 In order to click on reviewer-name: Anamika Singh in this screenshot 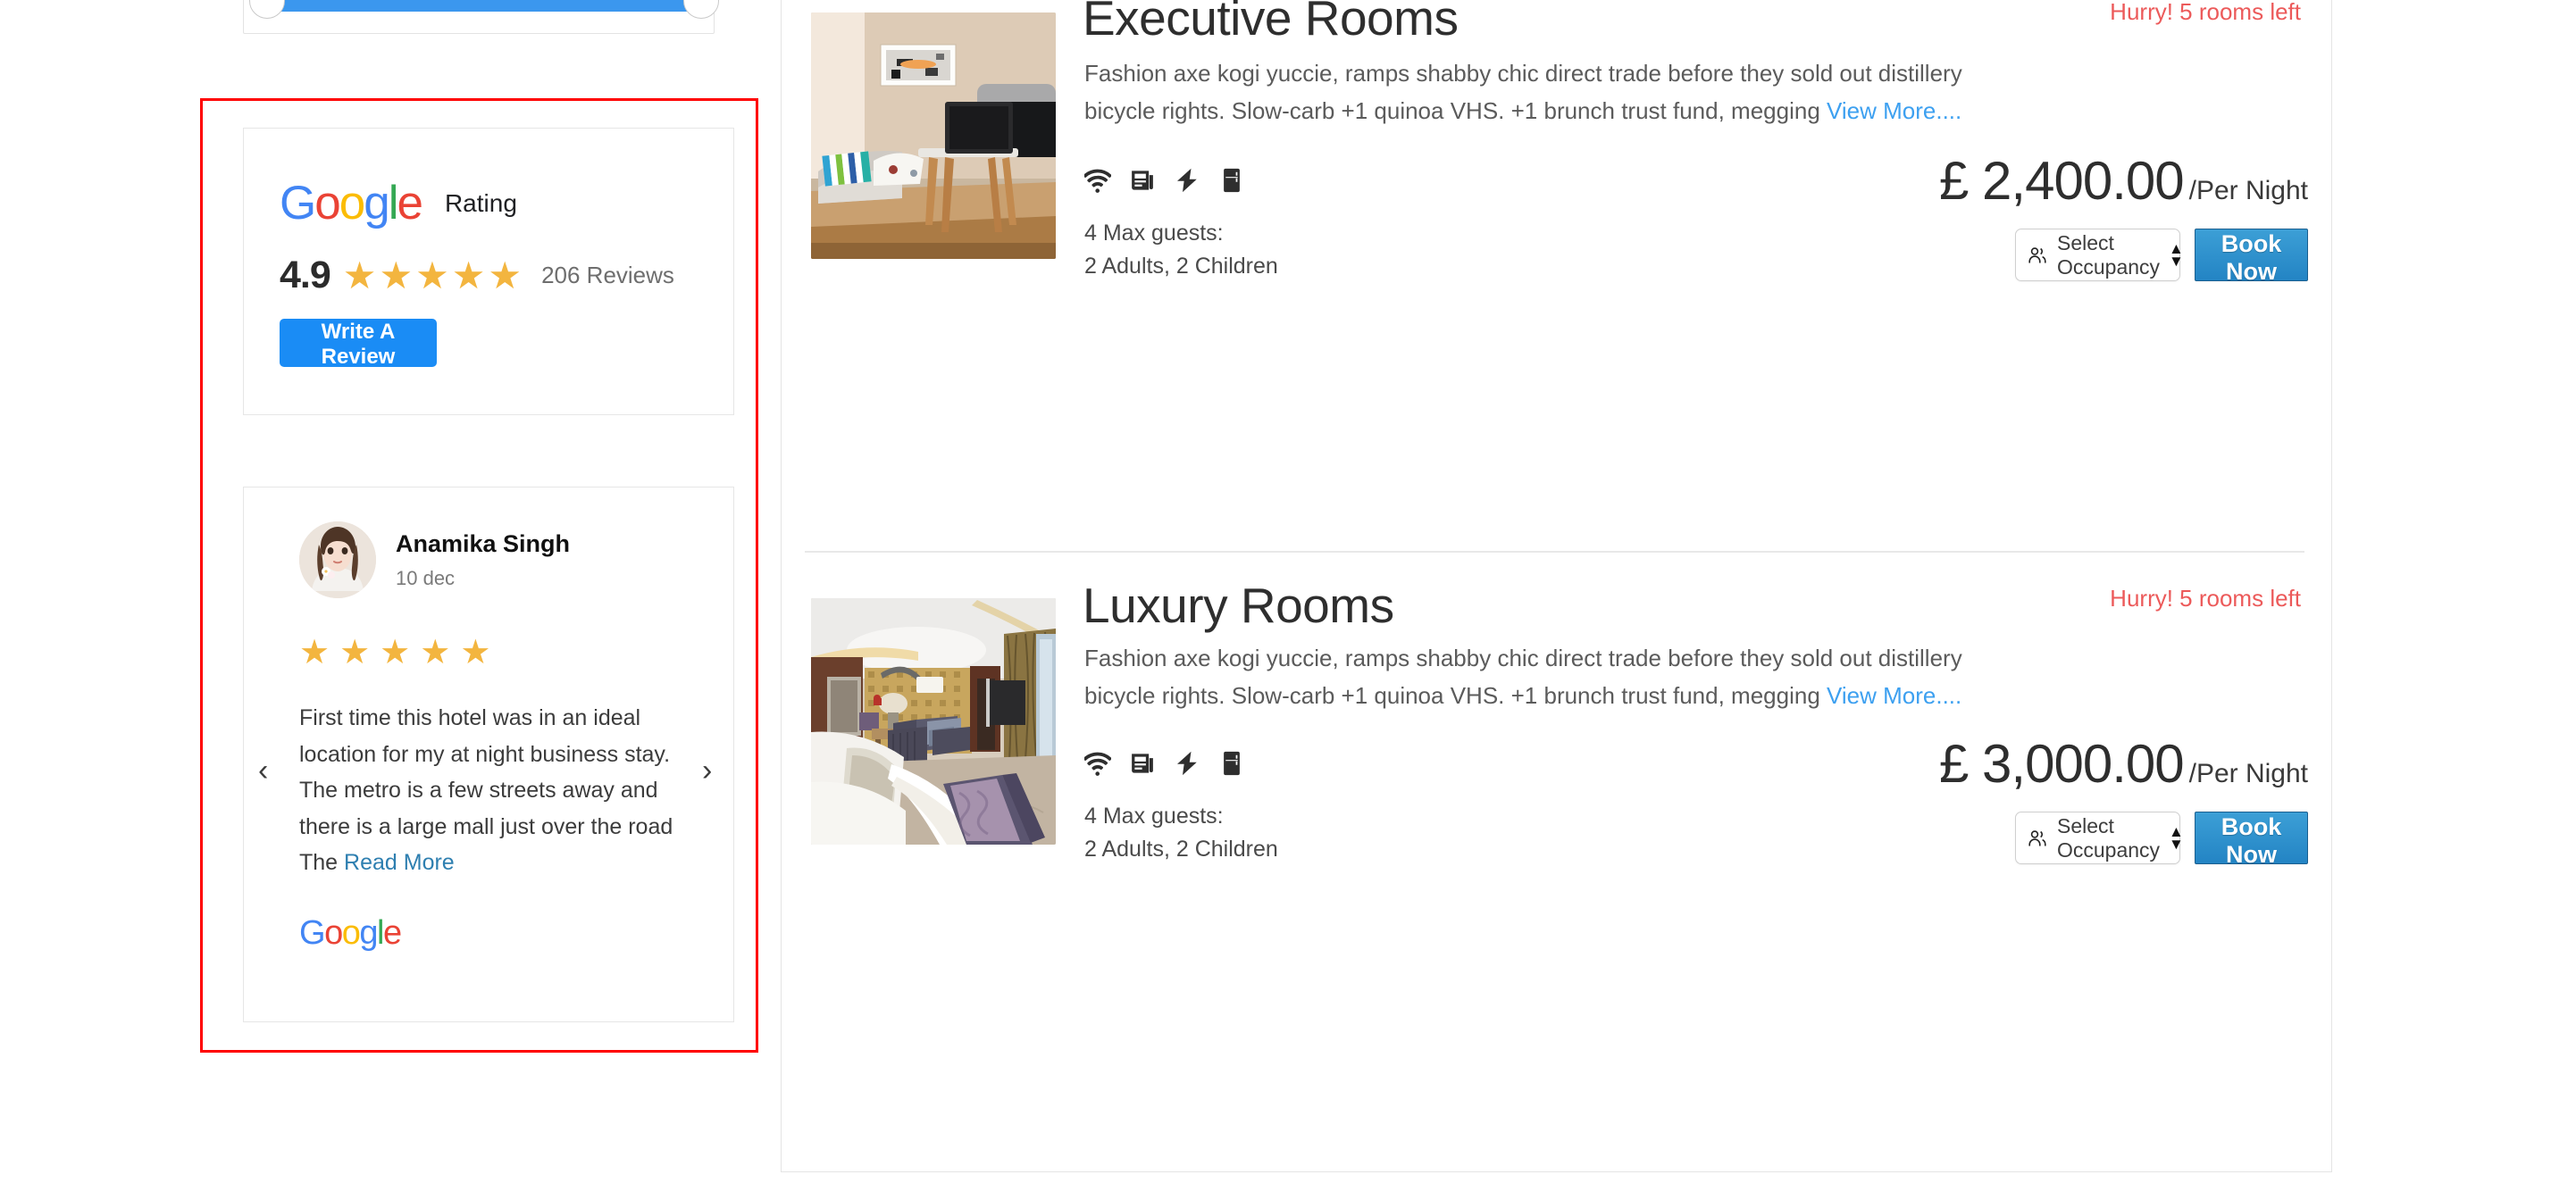, I will do `click(484, 543)`.